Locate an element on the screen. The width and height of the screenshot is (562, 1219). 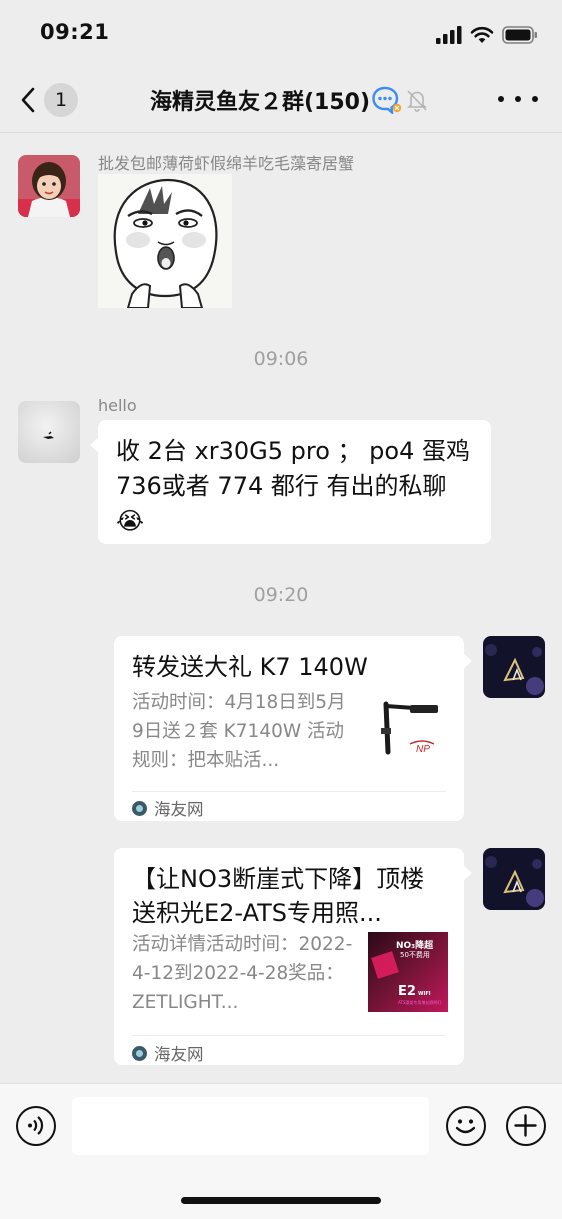
more-options-button is located at coordinates (518, 99).